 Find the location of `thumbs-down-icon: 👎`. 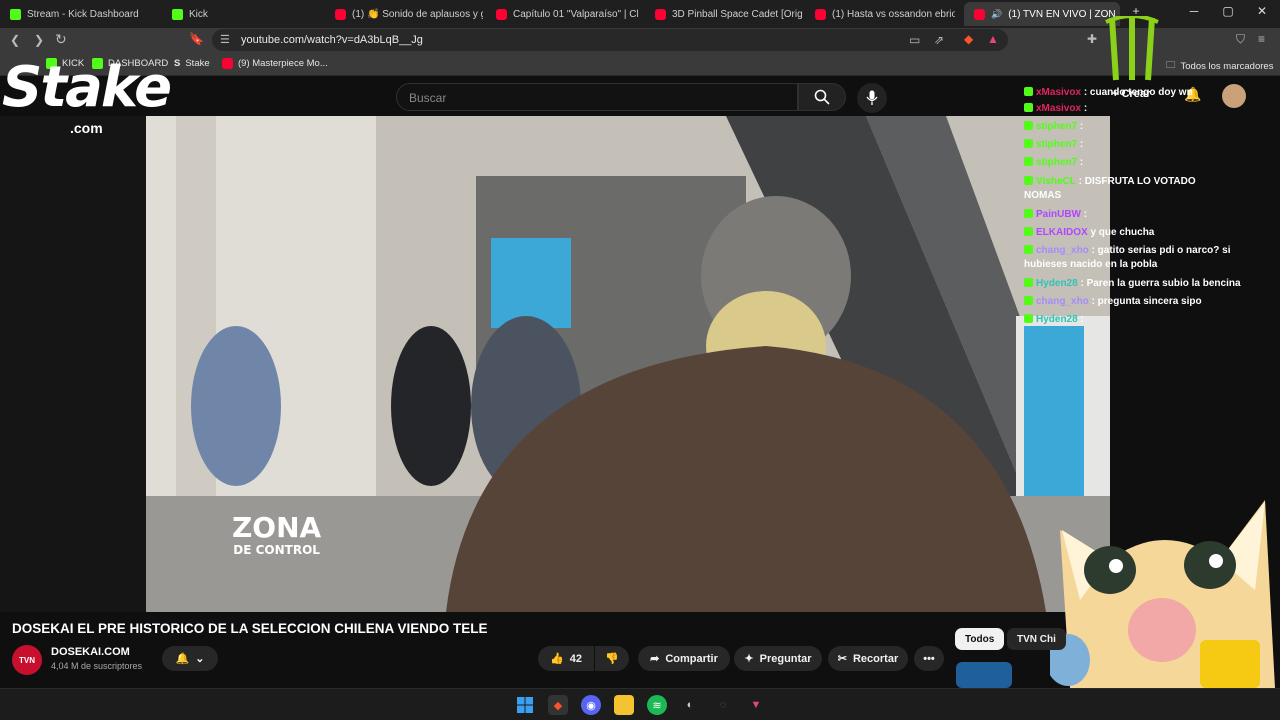

thumbs-down-icon: 👎 is located at coordinates (612, 659).